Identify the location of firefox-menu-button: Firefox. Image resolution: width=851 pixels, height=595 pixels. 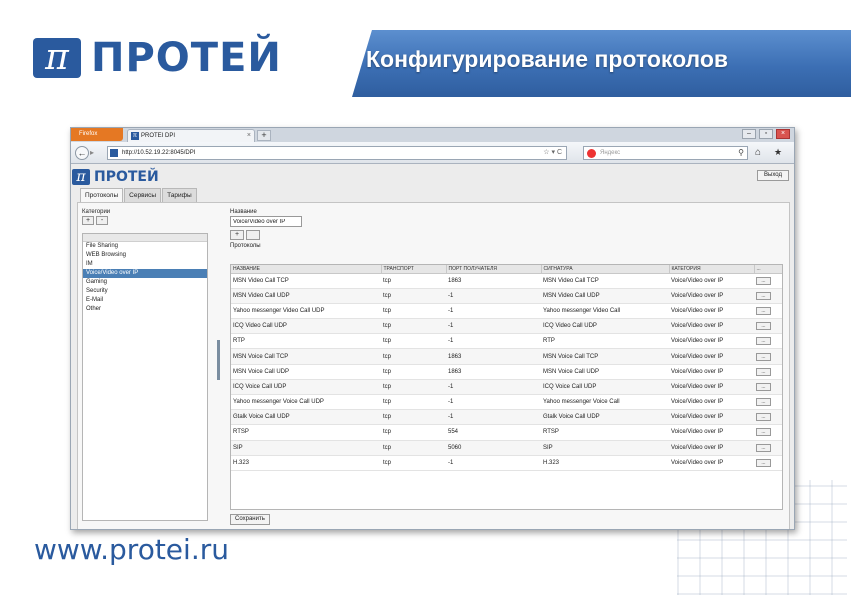
(97, 134).